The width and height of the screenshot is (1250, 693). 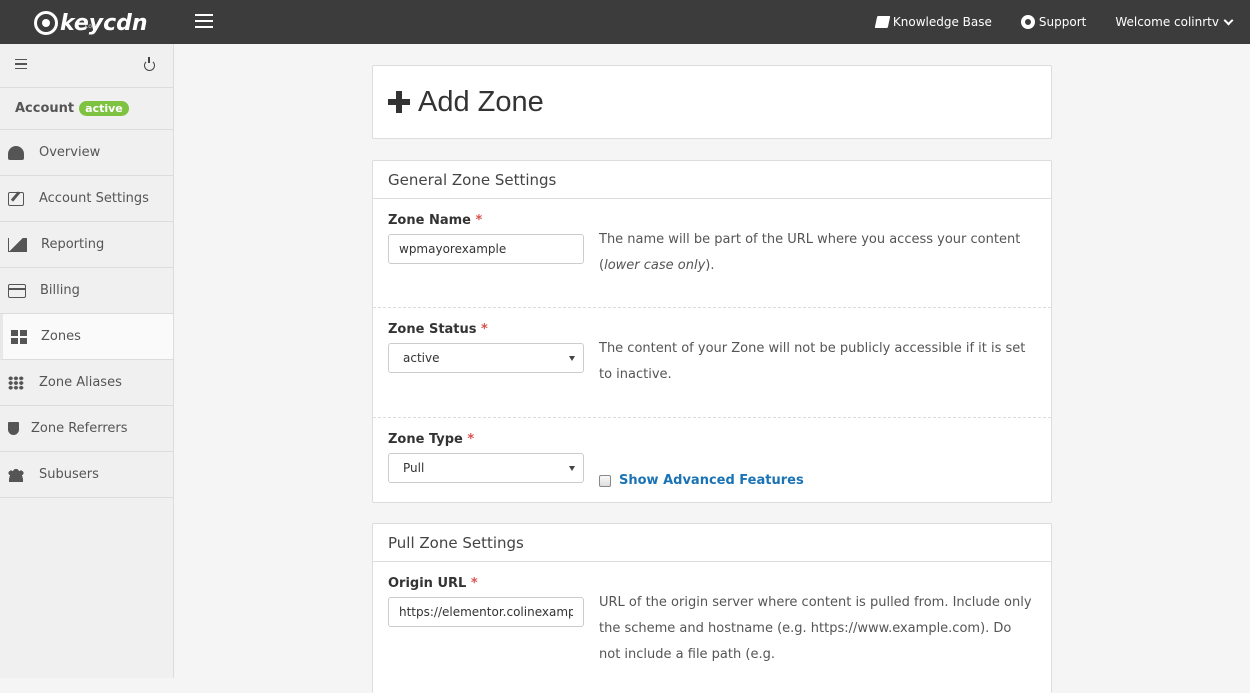 What do you see at coordinates (80, 382) in the screenshot?
I see `sidebar-item-label: Zone Aliases` at bounding box center [80, 382].